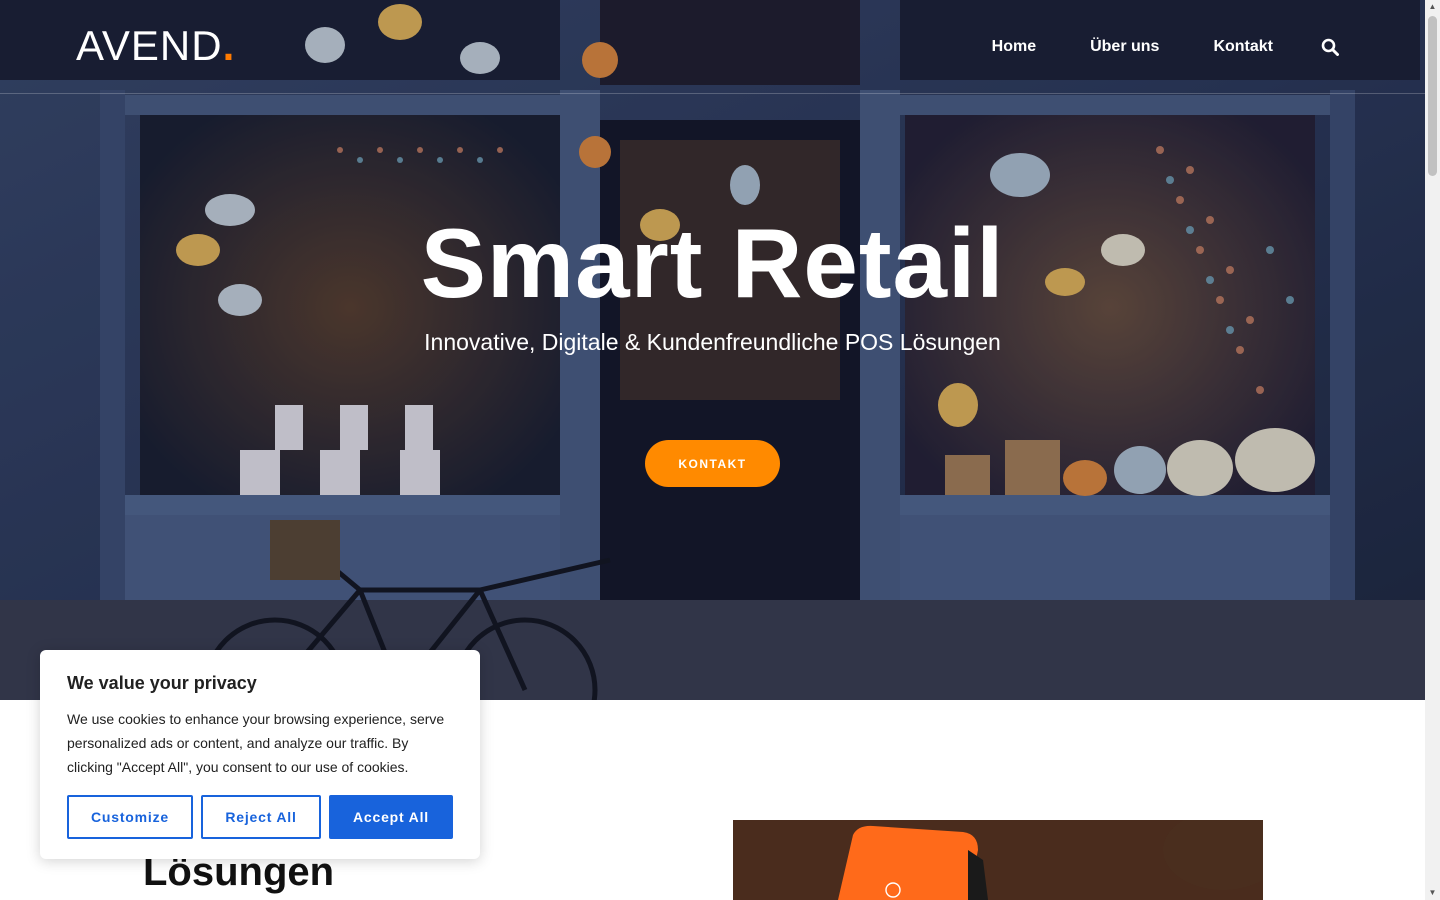 The height and width of the screenshot is (900, 1440). I want to click on scroll-up-arrow-icon: ▲, so click(1432, 7).